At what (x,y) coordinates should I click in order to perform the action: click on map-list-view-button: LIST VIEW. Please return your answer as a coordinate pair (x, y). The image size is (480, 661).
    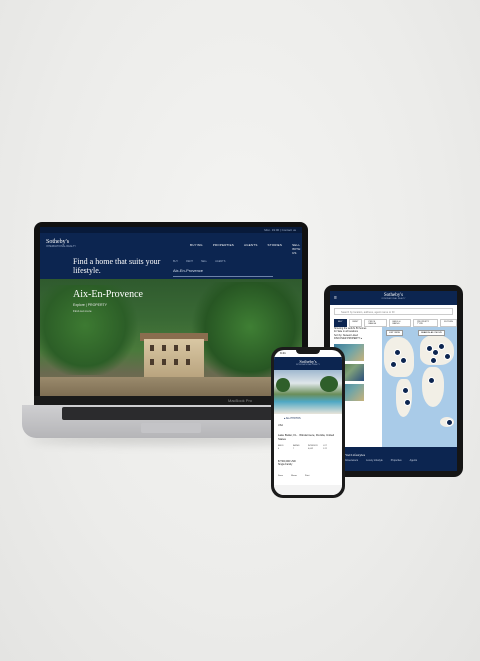
    Looking at the image, I should click on (394, 333).